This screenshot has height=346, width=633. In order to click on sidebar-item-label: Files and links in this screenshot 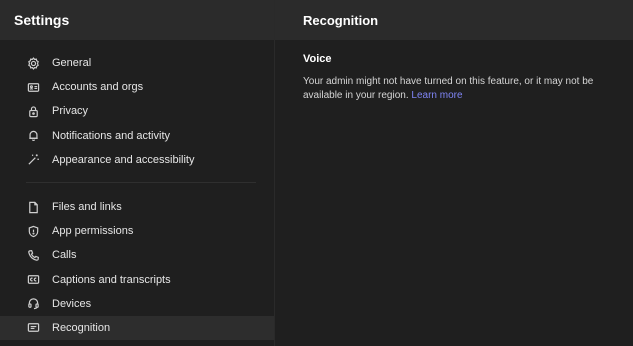, I will do `click(87, 207)`.